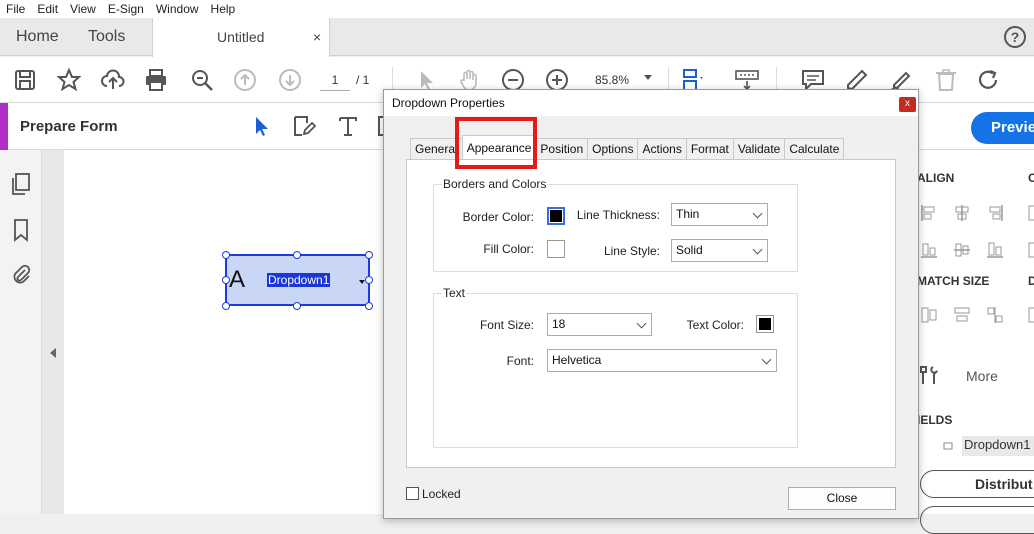 The image size is (1034, 534). Describe the element at coordinates (929, 213) in the screenshot. I see `align-left-icon` at that location.